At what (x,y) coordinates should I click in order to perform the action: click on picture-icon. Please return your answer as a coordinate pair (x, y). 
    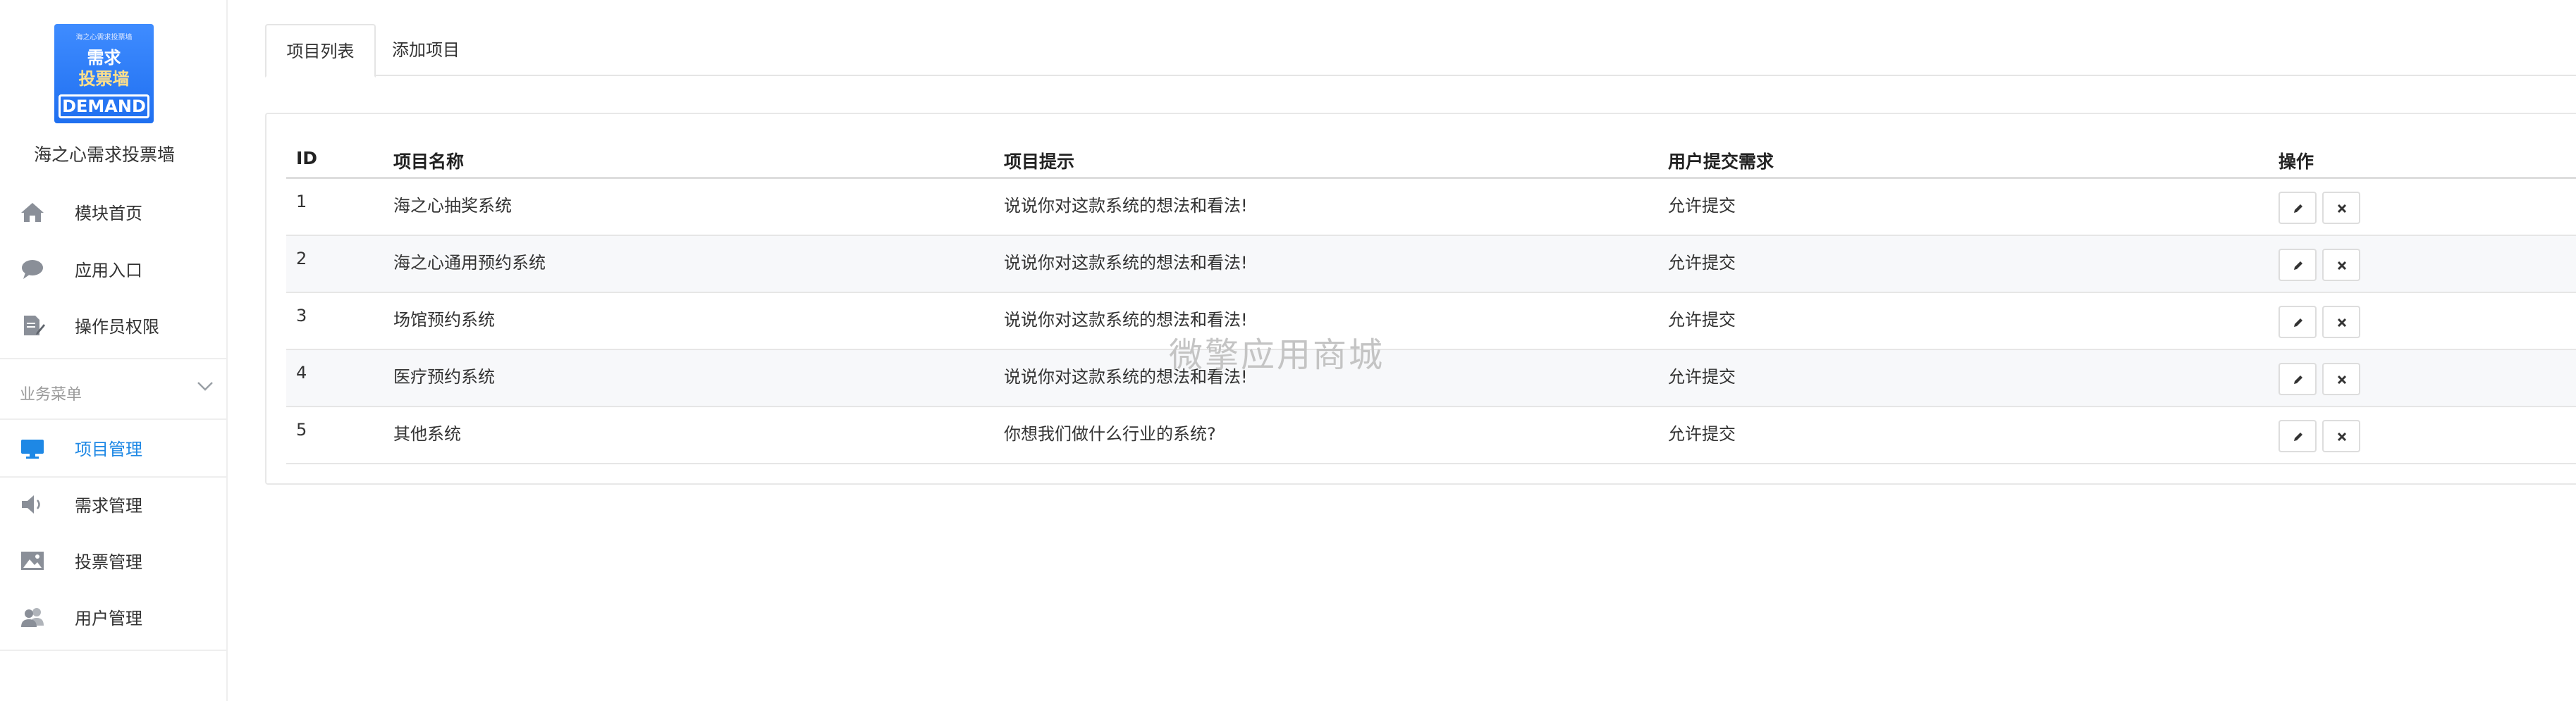
    Looking at the image, I should click on (32, 561).